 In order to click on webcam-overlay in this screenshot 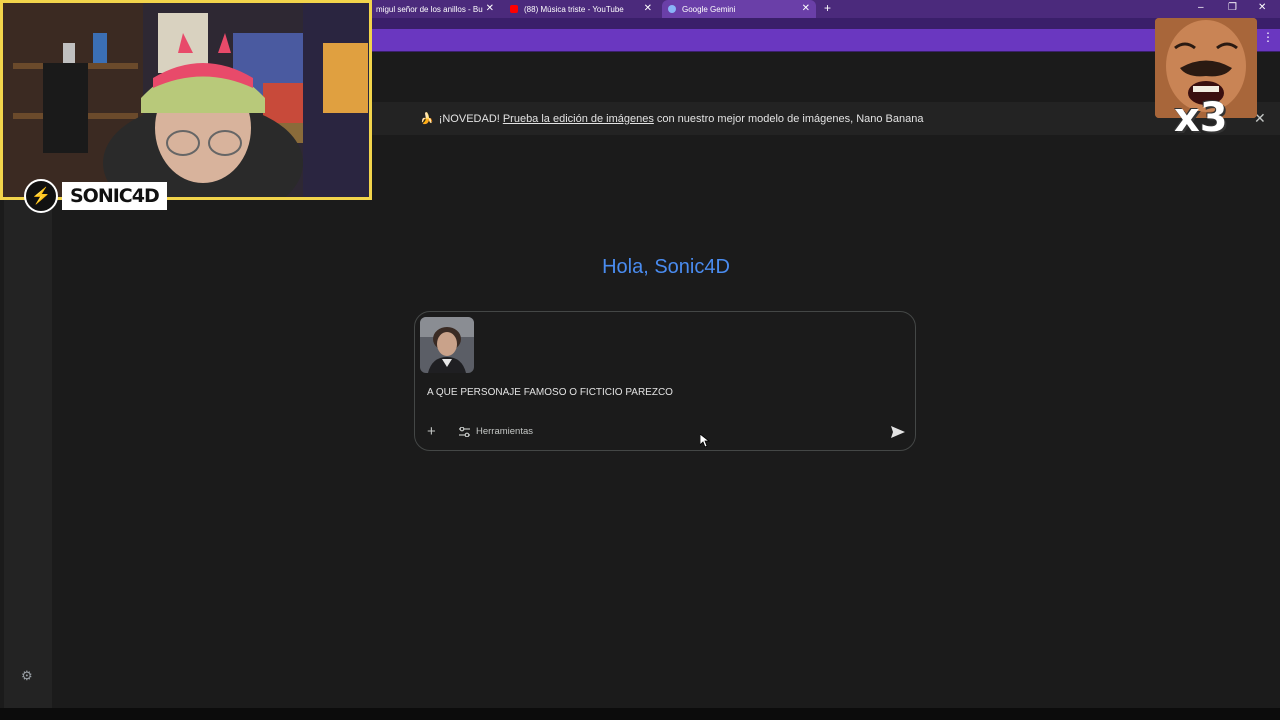, I will do `click(186, 100)`.